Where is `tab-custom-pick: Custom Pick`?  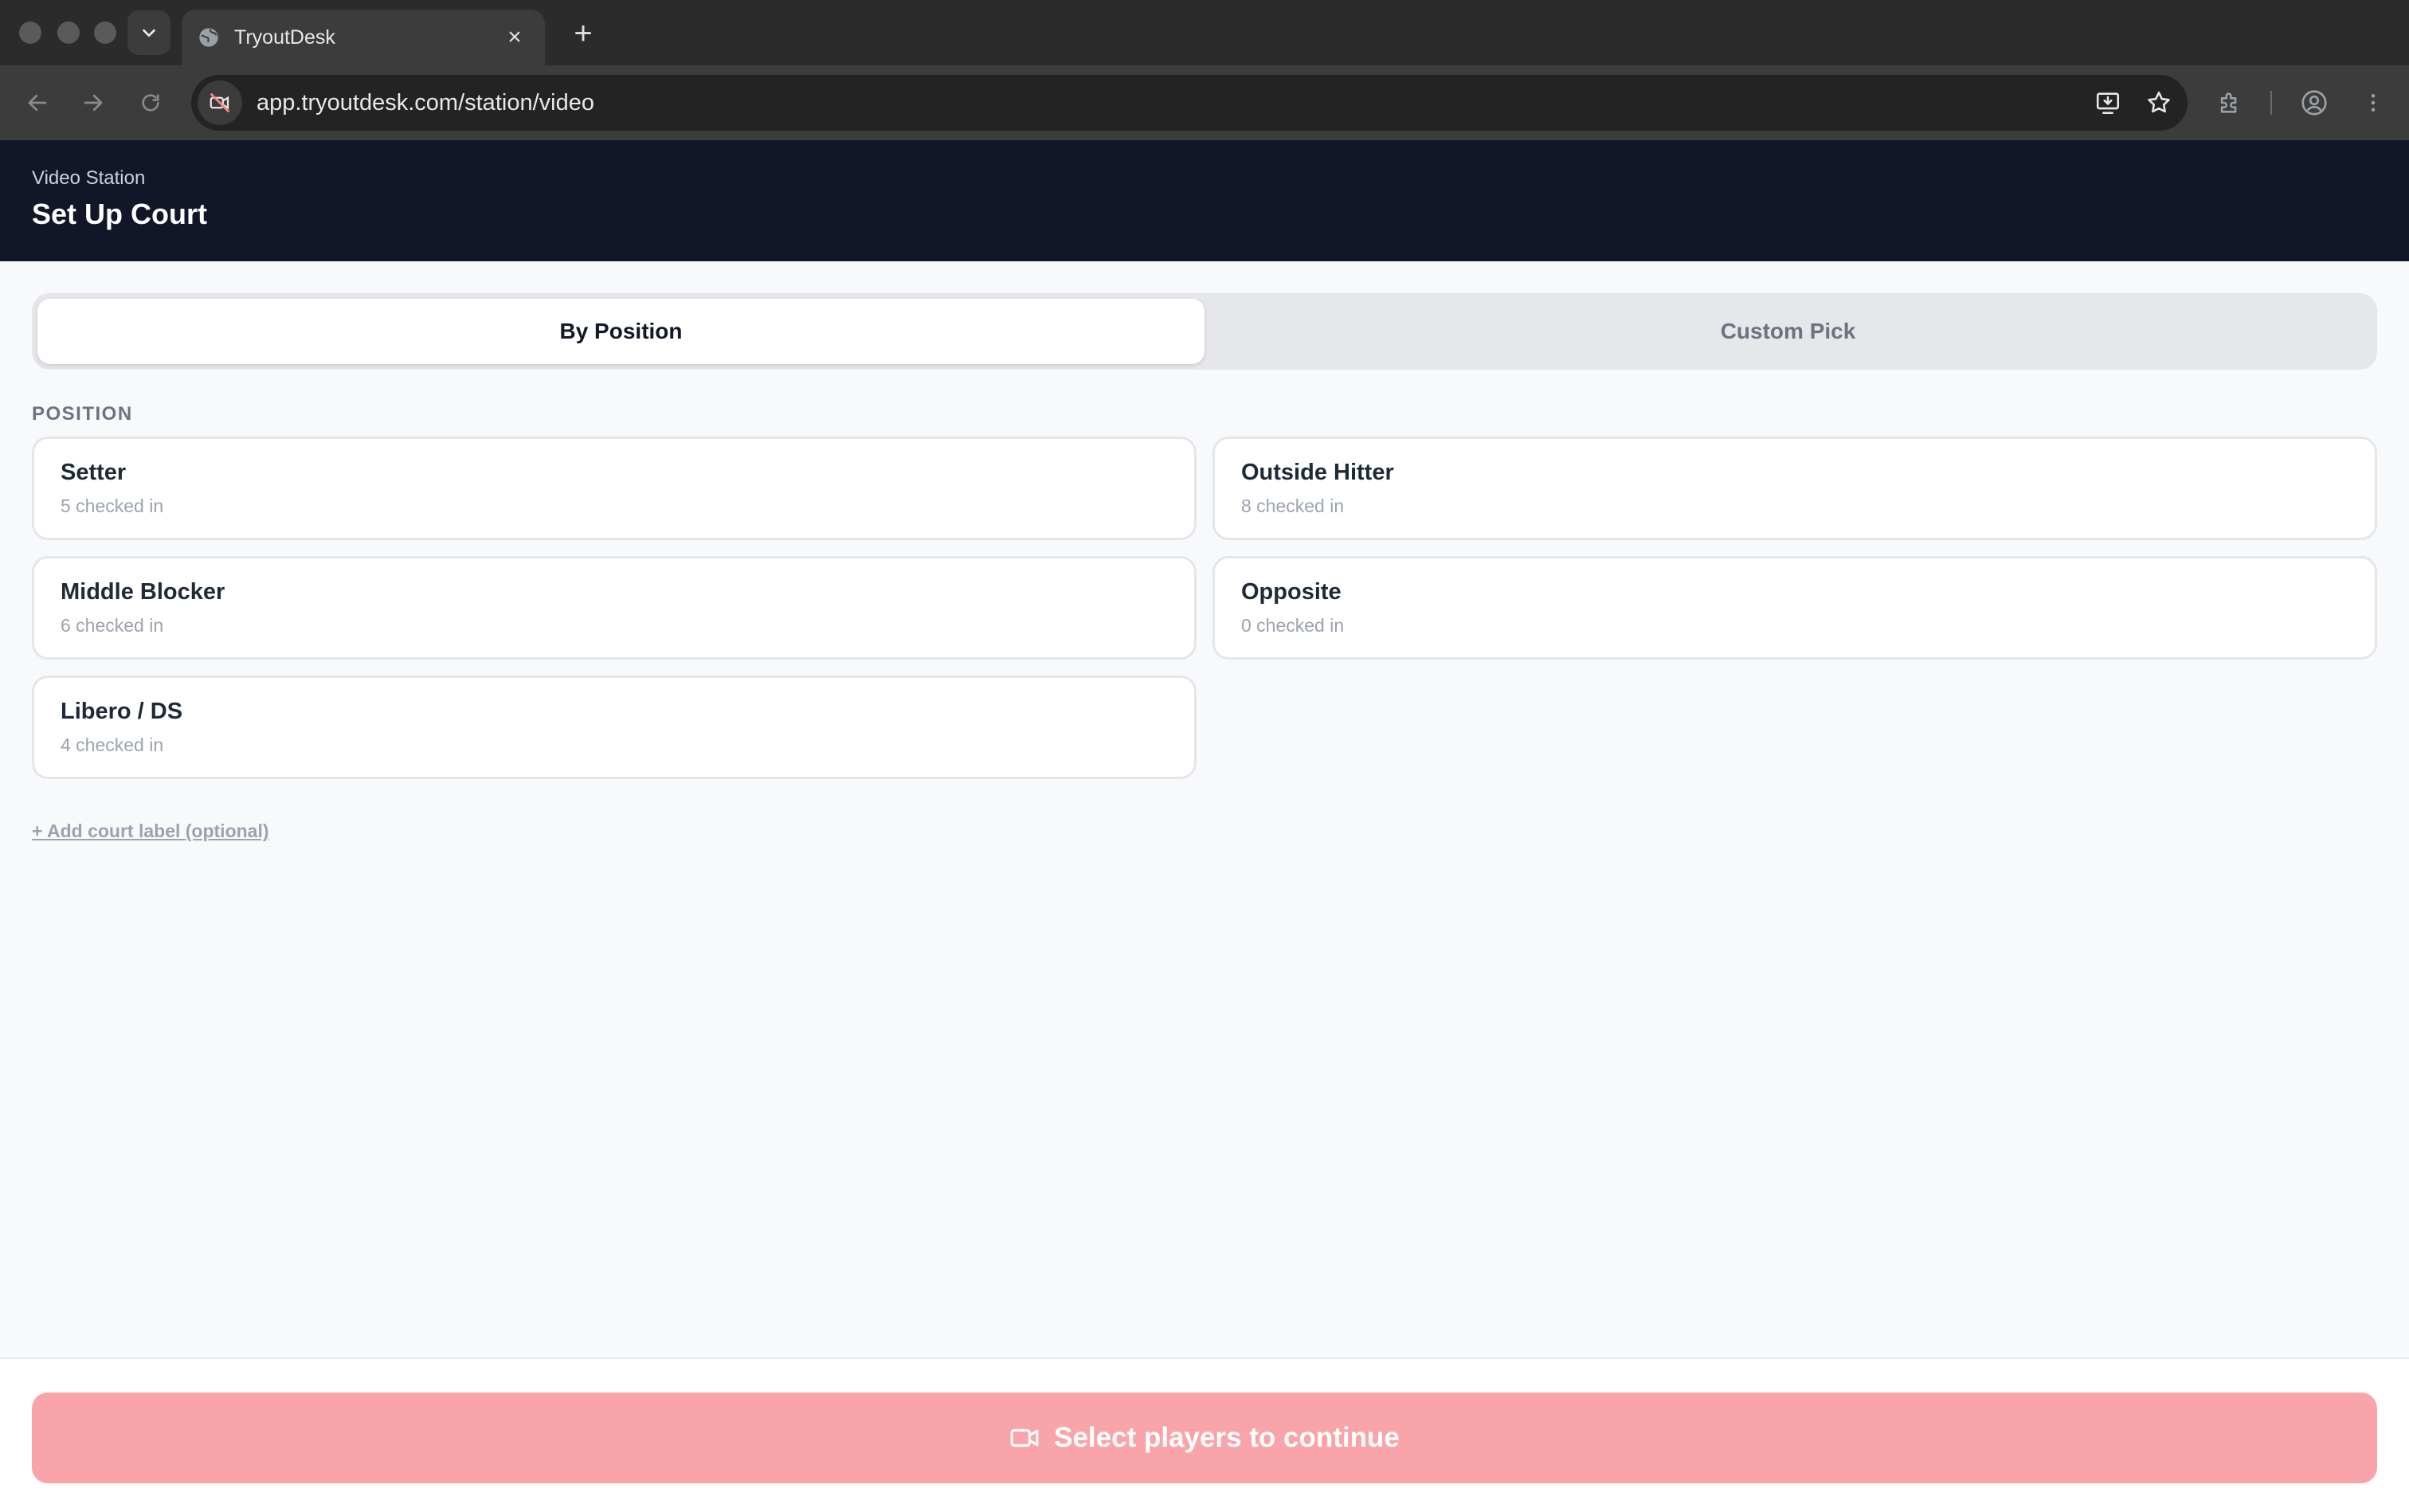
tab-custom-pick: Custom Pick is located at coordinates (1788, 331).